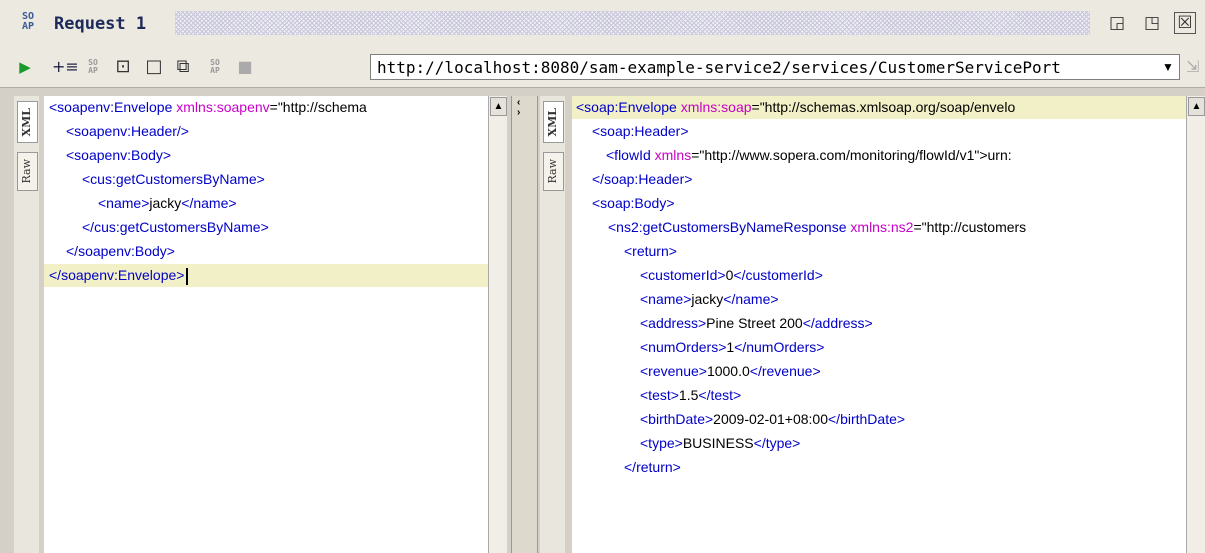  What do you see at coordinates (1152, 23) in the screenshot?
I see `maximize-window-icon: ◳` at bounding box center [1152, 23].